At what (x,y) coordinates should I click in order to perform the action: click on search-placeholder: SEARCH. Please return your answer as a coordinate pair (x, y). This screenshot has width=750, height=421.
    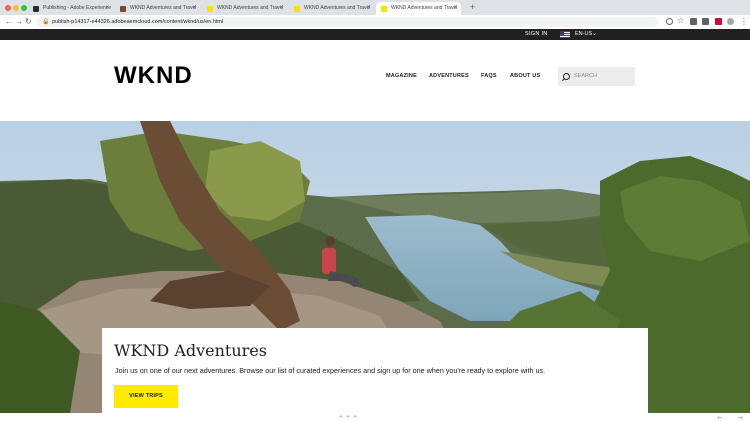
    Looking at the image, I should click on (585, 76).